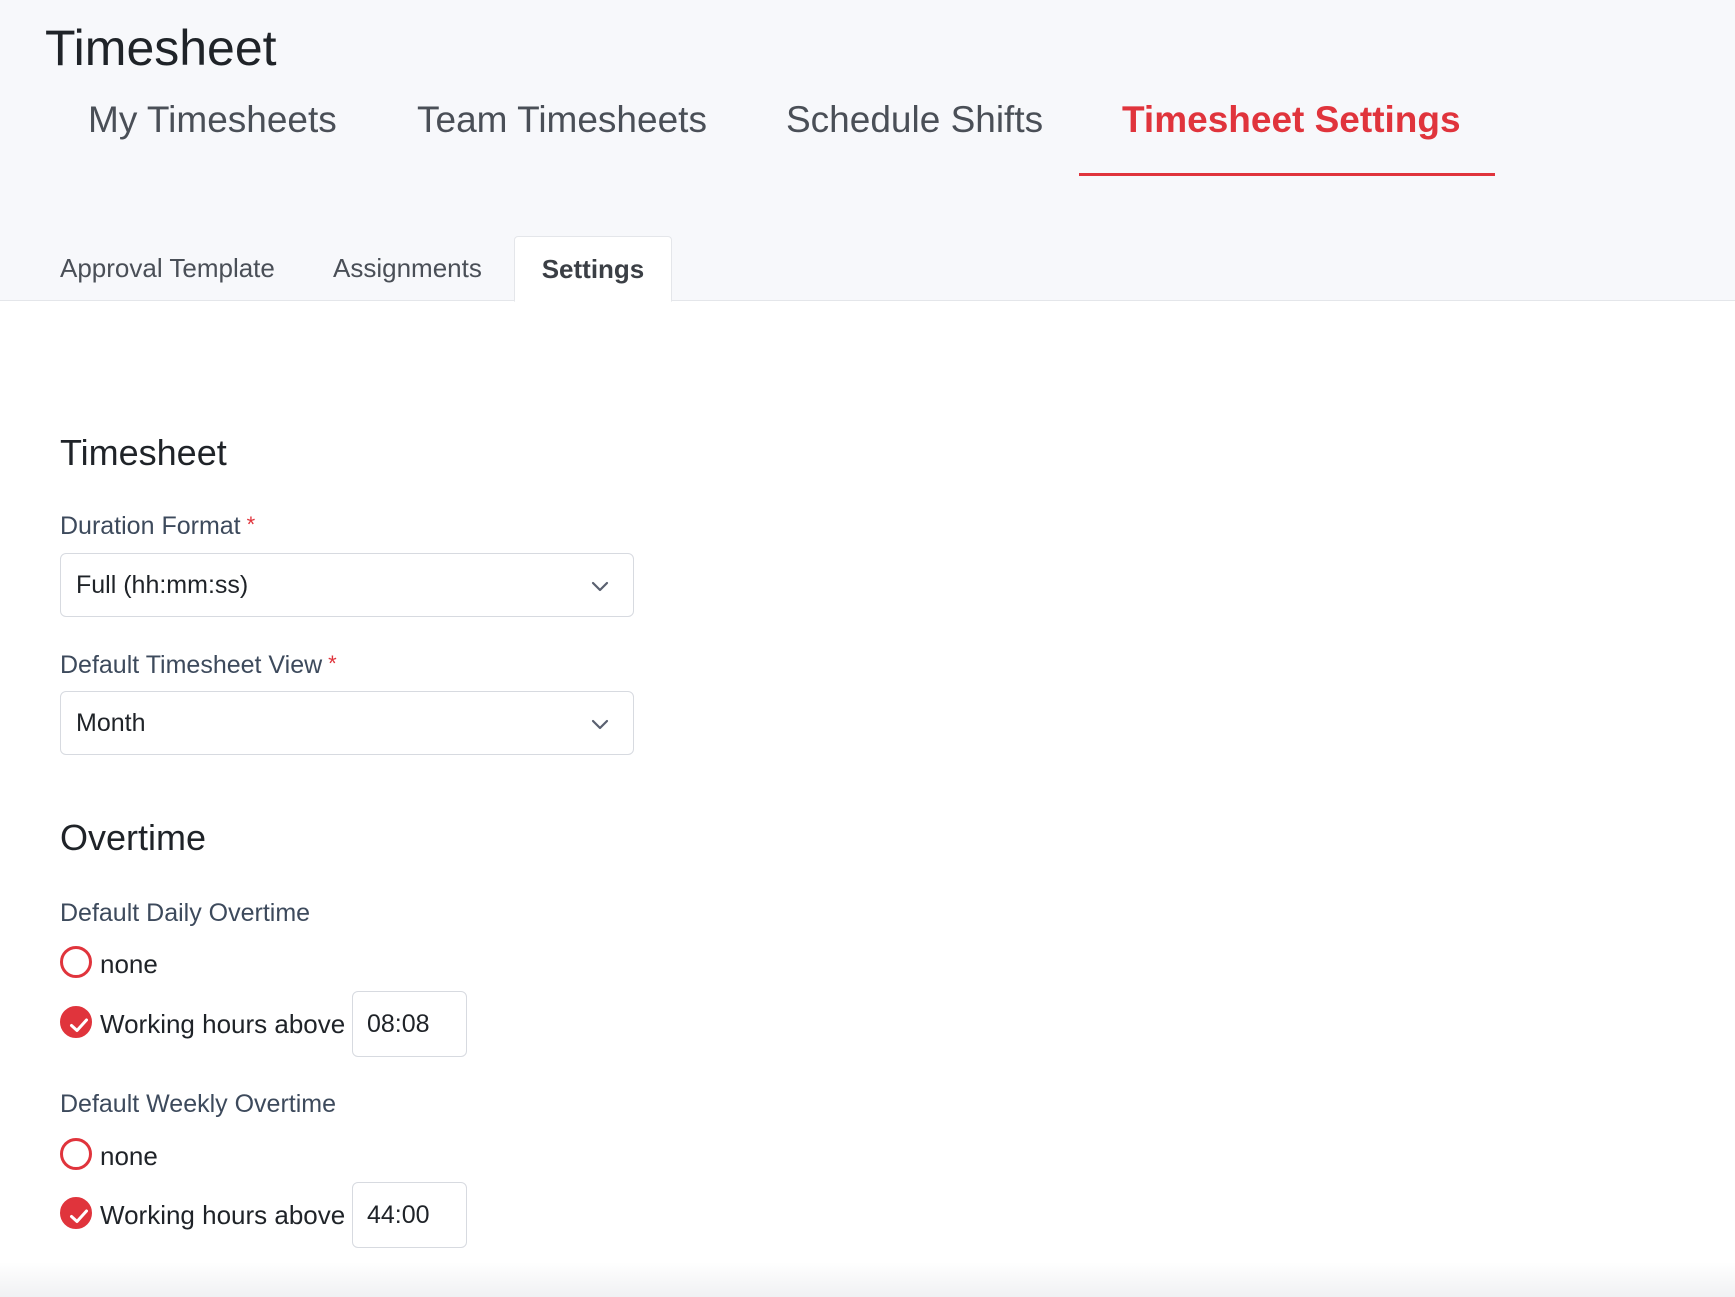 This screenshot has width=1735, height=1297. I want to click on daily-overtime-label: Default Daily Overtime, so click(185, 913).